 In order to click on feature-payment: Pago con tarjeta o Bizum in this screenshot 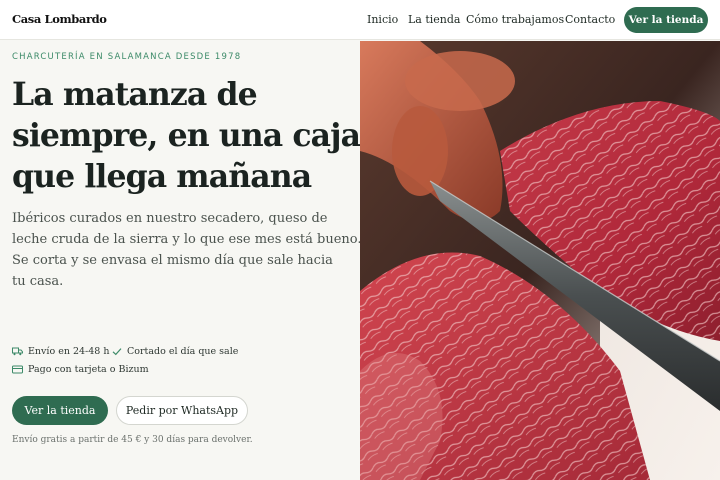, I will do `click(80, 369)`.